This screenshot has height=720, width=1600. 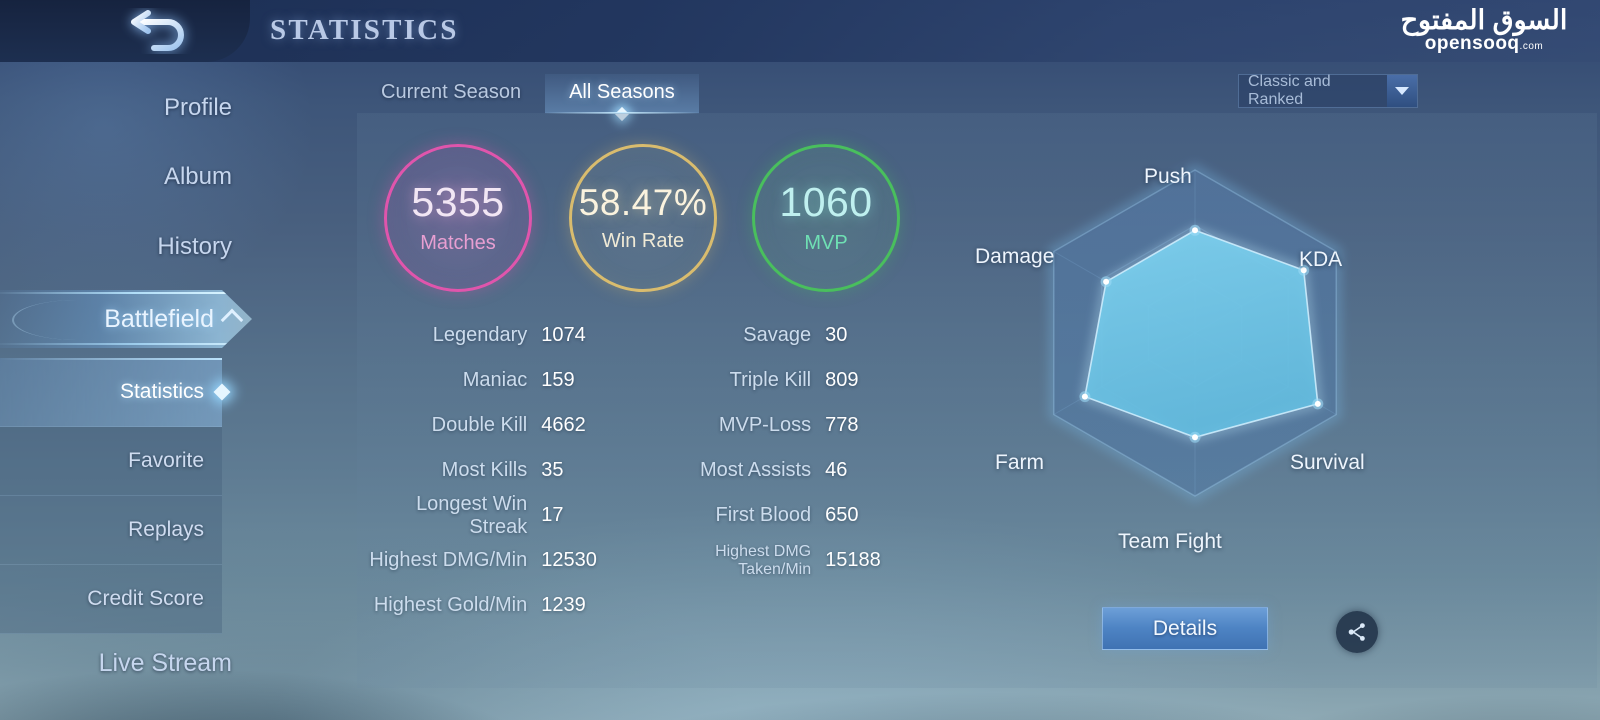 What do you see at coordinates (765, 425) in the screenshot?
I see `stat-label-right: MVP-Loss` at bounding box center [765, 425].